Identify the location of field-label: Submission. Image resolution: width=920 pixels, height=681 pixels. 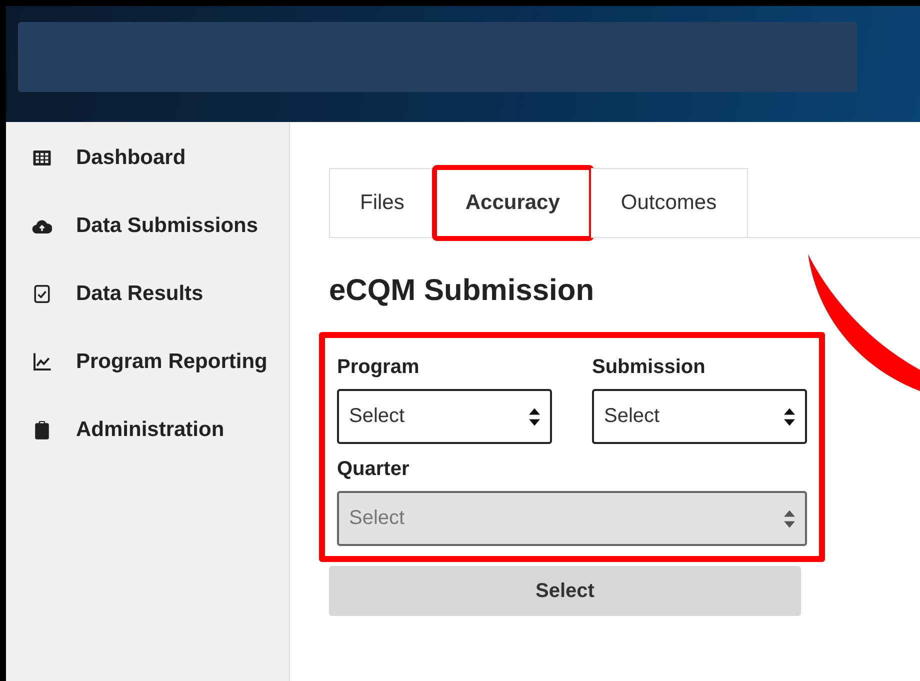
(649, 367).